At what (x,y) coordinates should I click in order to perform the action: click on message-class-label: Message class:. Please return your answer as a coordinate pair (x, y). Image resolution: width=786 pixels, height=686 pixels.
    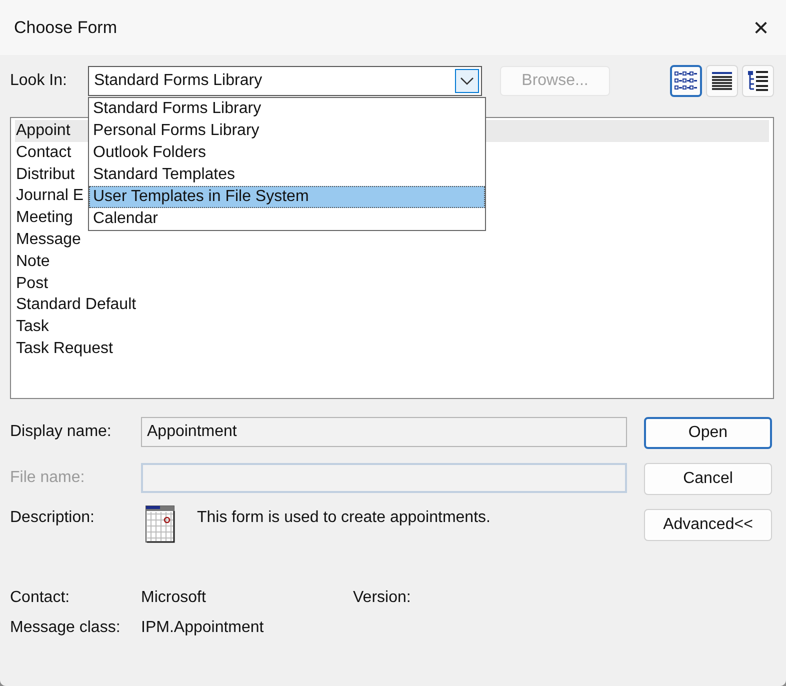
    Looking at the image, I should click on (66, 628).